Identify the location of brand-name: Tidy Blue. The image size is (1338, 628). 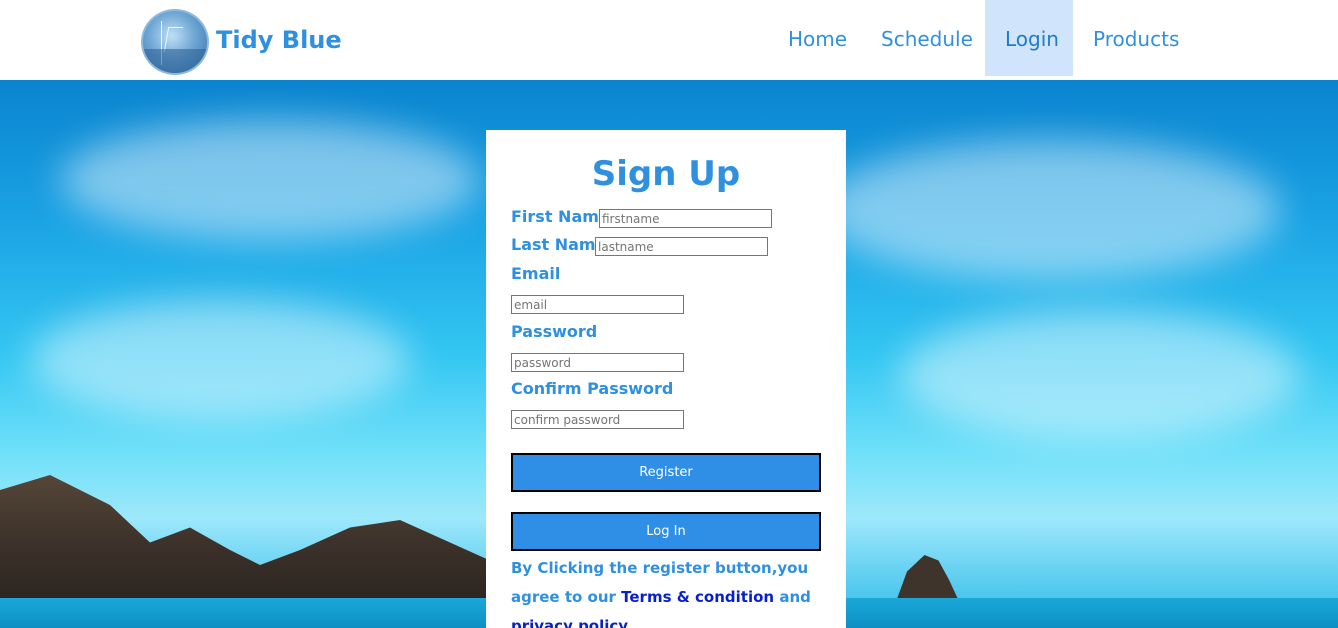
(279, 40).